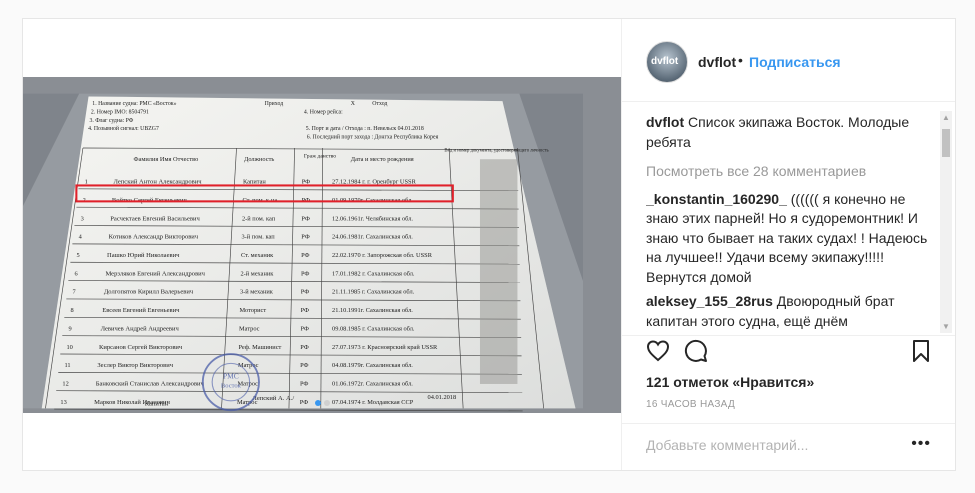  Describe the element at coordinates (111, 121) in the screenshot. I see `doc-header-line: 3. Флаг судна: РФ` at that location.